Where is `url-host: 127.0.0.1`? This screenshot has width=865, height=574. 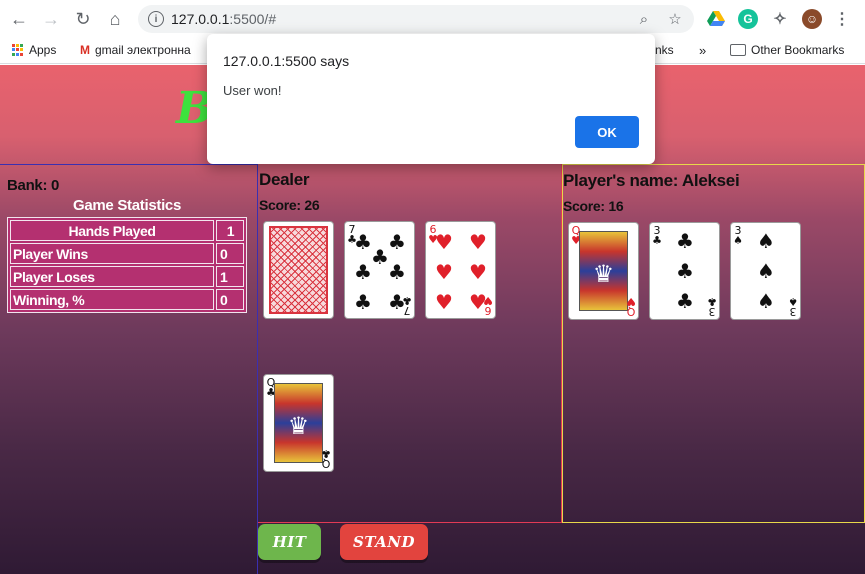 url-host: 127.0.0.1 is located at coordinates (200, 19).